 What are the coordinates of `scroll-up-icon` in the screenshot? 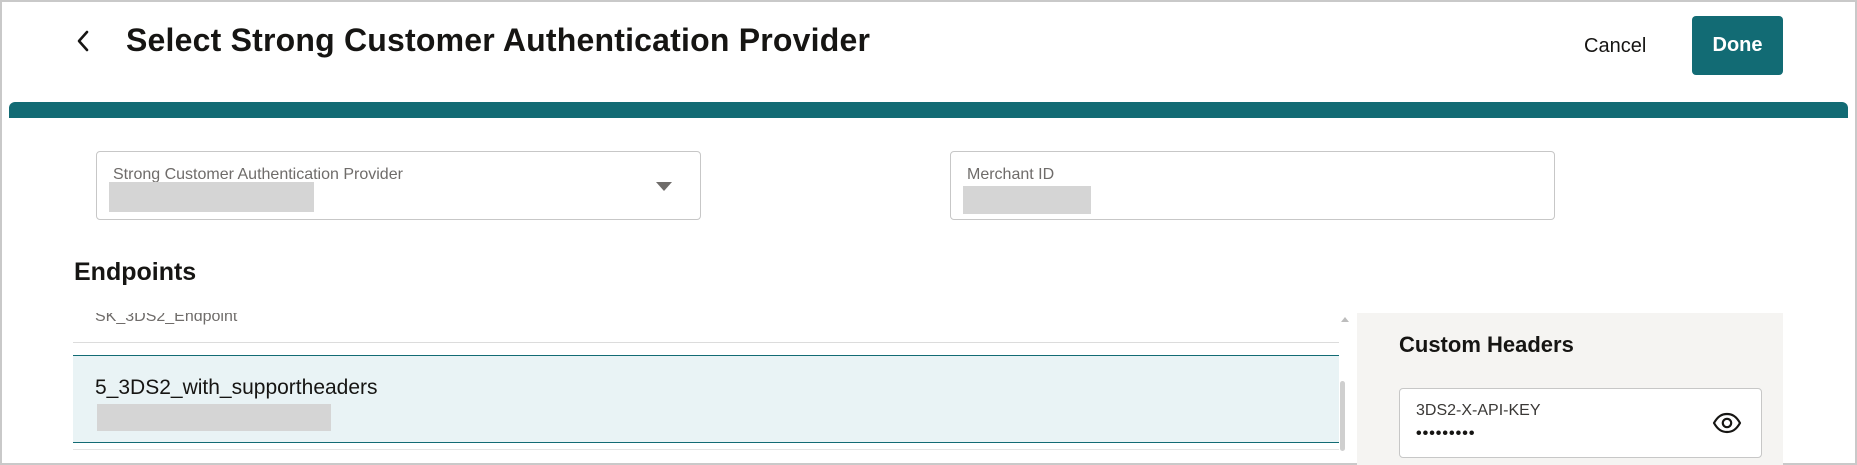 It's located at (1345, 319).